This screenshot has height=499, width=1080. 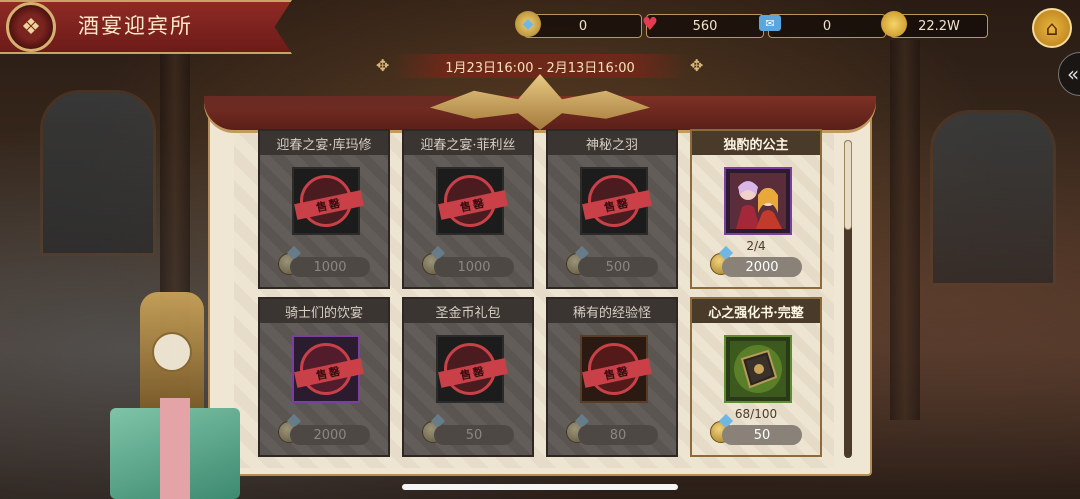 I want to click on item-price: 500, so click(x=618, y=267).